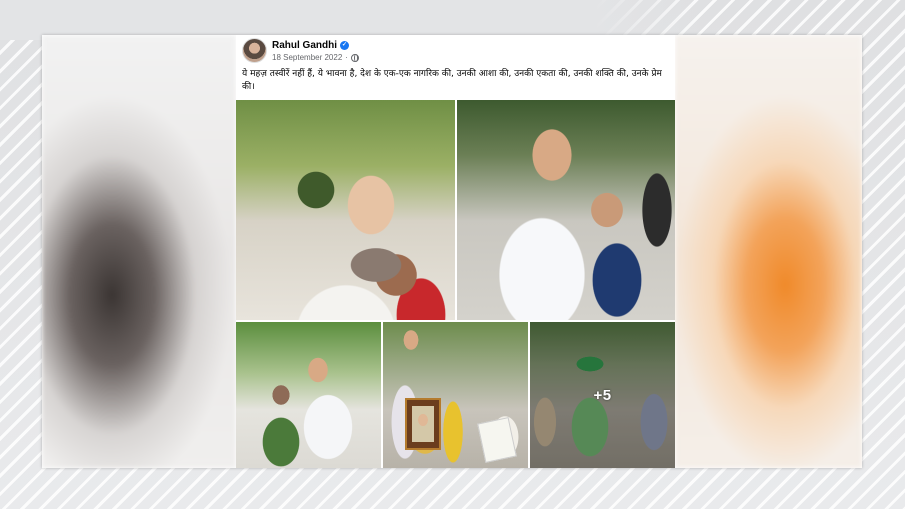  I want to click on post-photo-5: +5, so click(602, 395).